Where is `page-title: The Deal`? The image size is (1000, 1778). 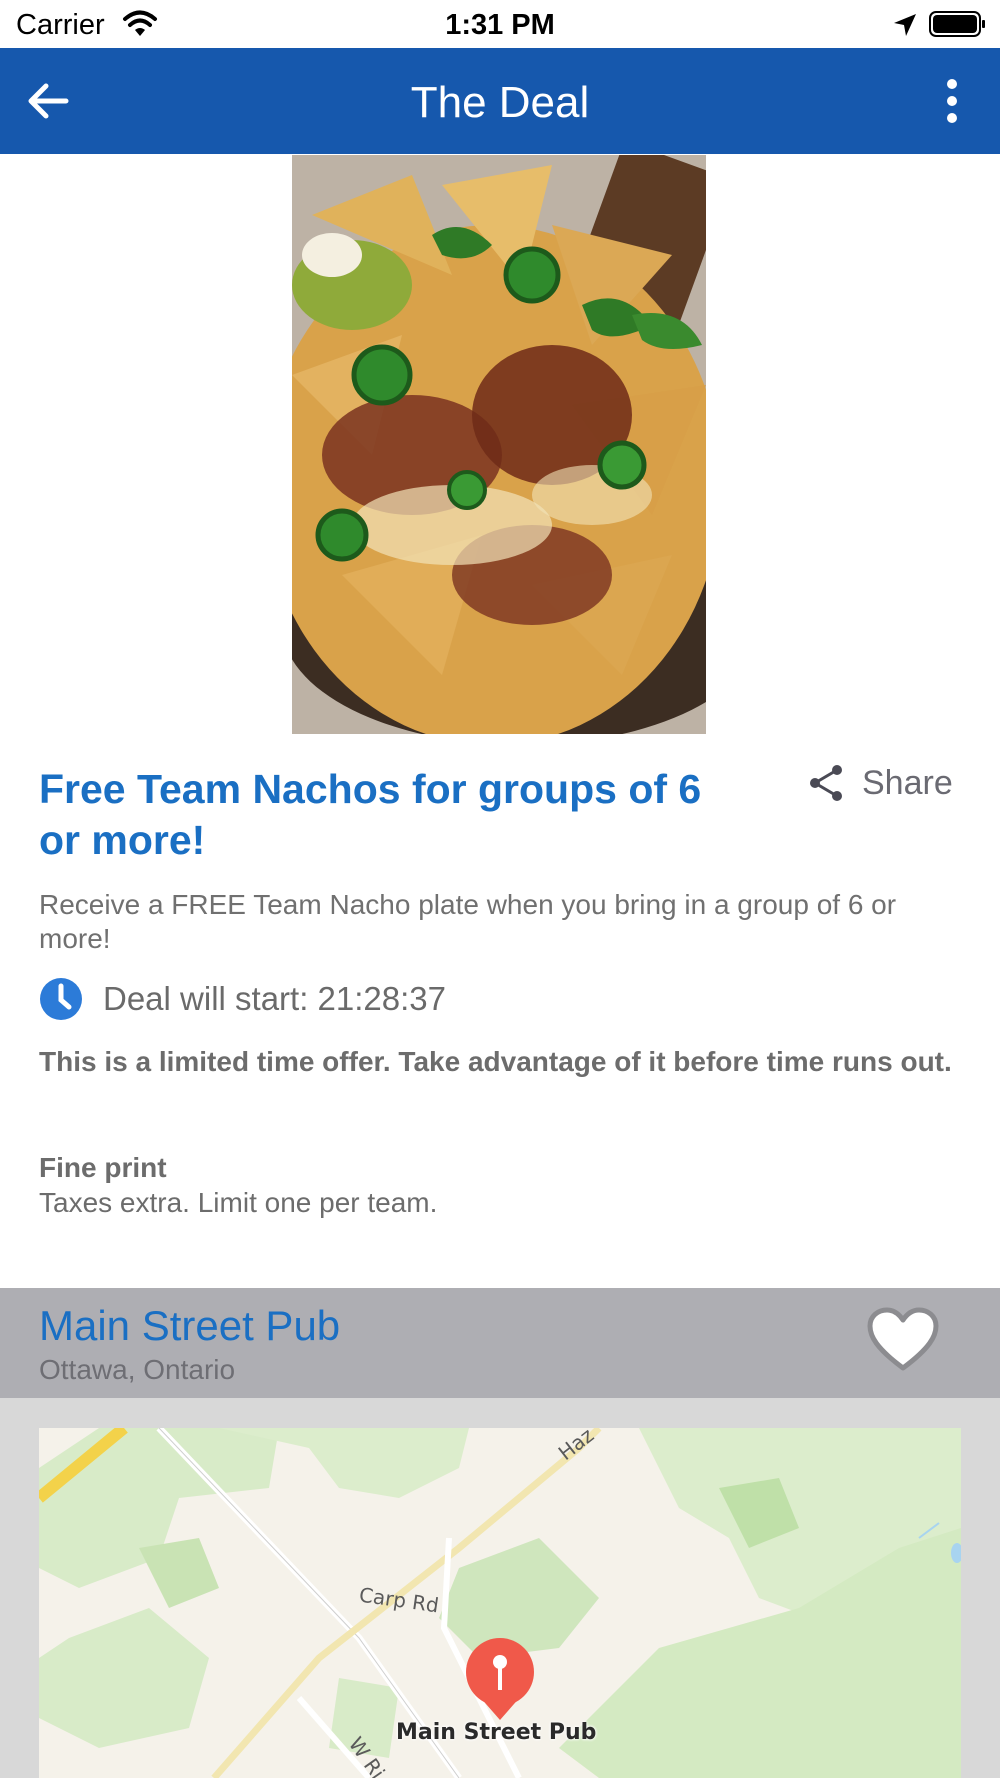
page-title: The Deal is located at coordinates (500, 102).